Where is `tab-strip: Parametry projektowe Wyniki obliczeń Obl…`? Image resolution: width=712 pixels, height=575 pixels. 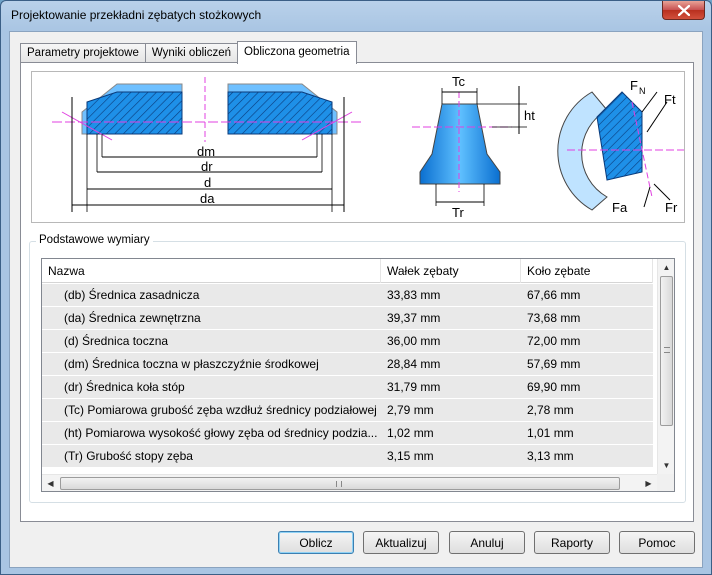 tab-strip: Parametry projektowe Wyniki obliczeń Obl… is located at coordinates (188, 52).